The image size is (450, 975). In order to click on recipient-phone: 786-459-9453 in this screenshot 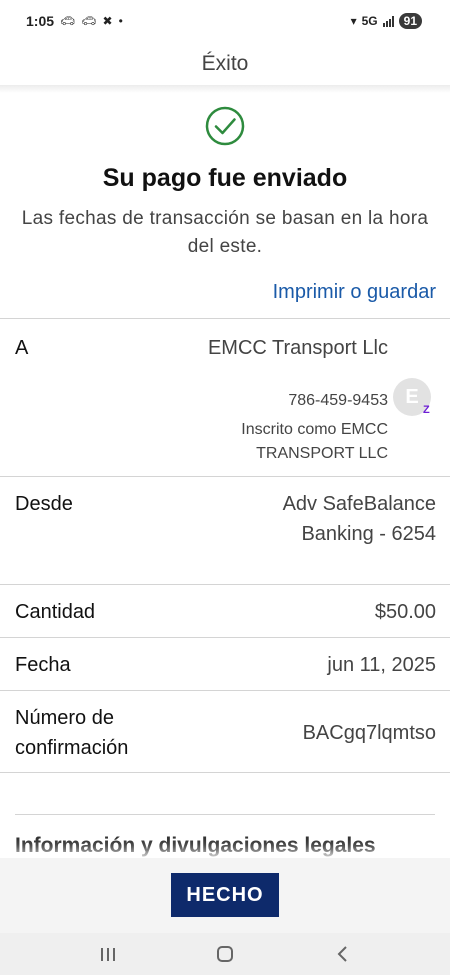, I will do `click(338, 400)`.